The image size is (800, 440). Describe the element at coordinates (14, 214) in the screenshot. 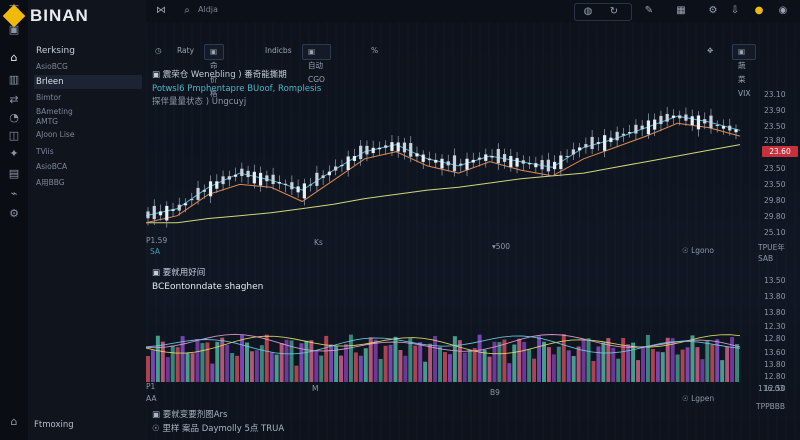

I see `settings-icon: ⚙` at that location.